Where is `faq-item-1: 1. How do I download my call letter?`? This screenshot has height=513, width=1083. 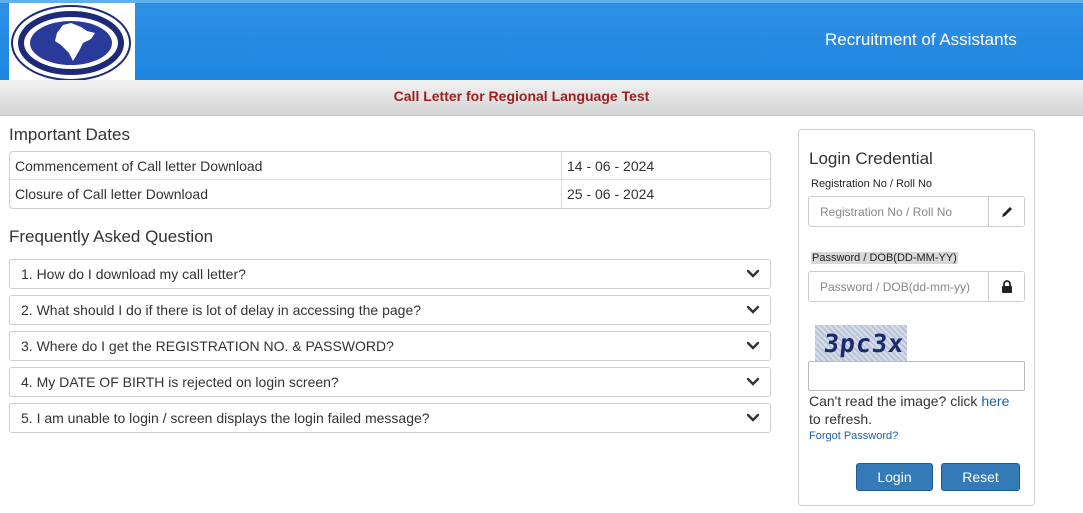
faq-item-1: 1. How do I download my call letter? is located at coordinates (390, 274).